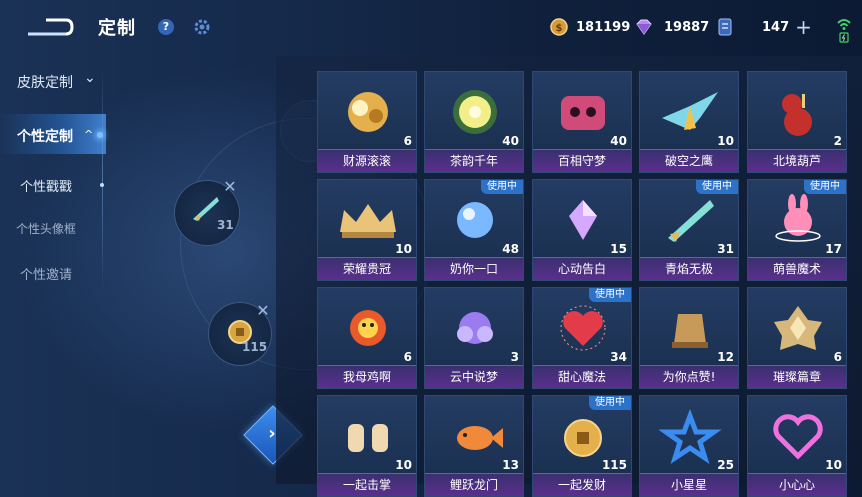 This screenshot has width=862, height=497. Describe the element at coordinates (582, 338) in the screenshot. I see `item-card: 使用中 34 甜心魔法` at that location.